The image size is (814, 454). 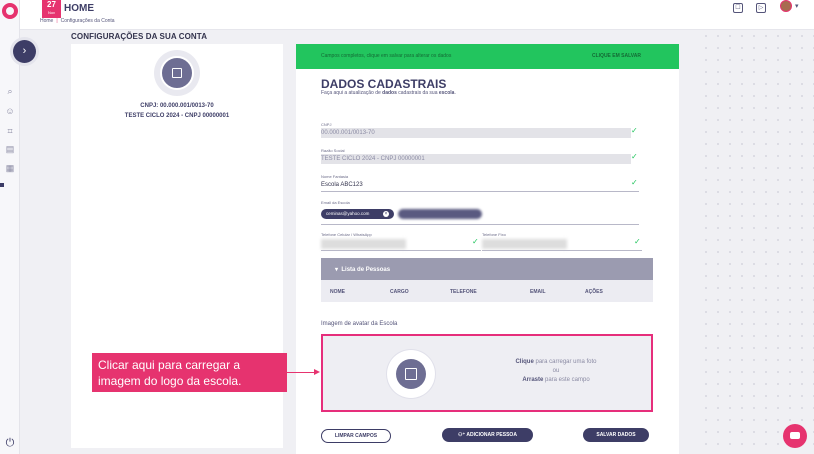 What do you see at coordinates (487, 435) in the screenshot?
I see `add-person-button: ⚇⁺ ADICIONAR PESSOA` at bounding box center [487, 435].